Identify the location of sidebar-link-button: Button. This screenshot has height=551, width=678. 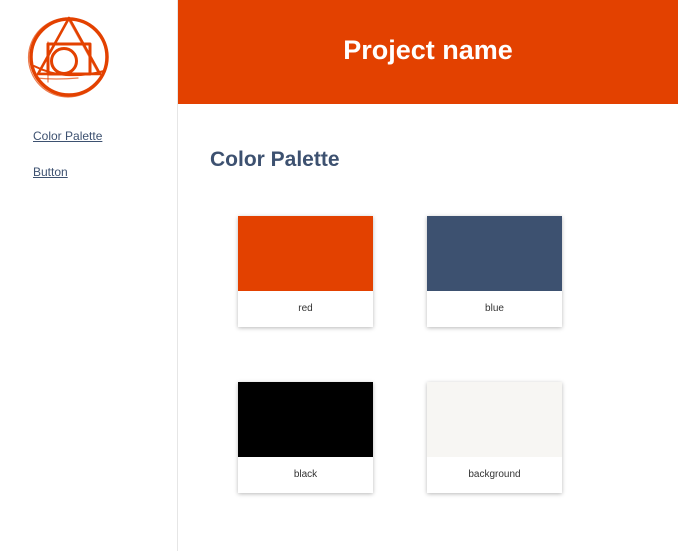
(50, 172).